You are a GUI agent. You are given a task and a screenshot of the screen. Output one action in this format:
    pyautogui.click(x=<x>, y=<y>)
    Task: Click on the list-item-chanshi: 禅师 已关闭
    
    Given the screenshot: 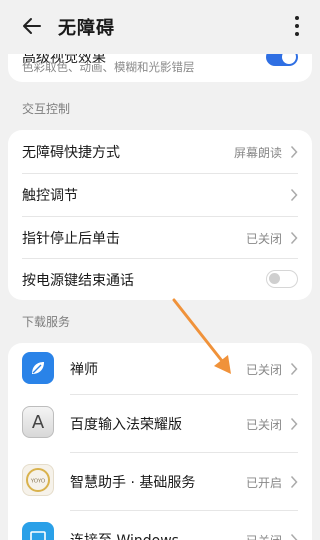 What is the action you would take?
    pyautogui.click(x=160, y=368)
    